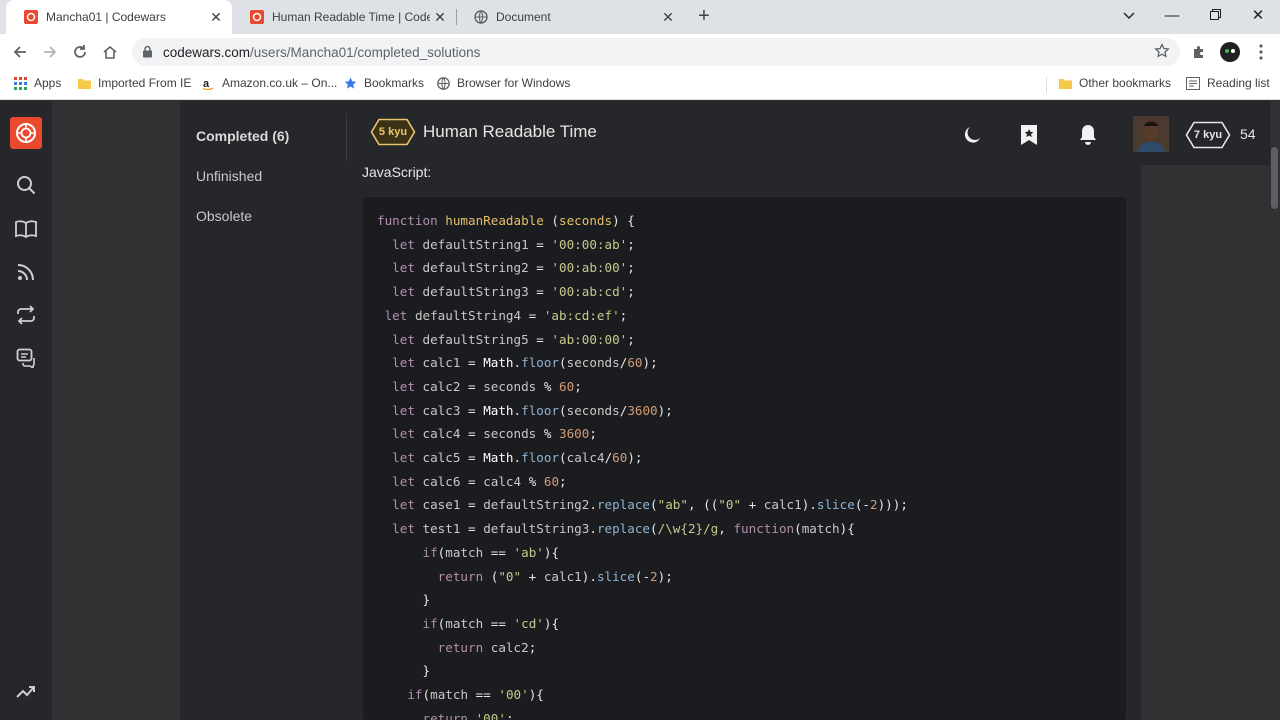 The width and height of the screenshot is (1280, 720). What do you see at coordinates (26, 185) in the screenshot?
I see `search-icon` at bounding box center [26, 185].